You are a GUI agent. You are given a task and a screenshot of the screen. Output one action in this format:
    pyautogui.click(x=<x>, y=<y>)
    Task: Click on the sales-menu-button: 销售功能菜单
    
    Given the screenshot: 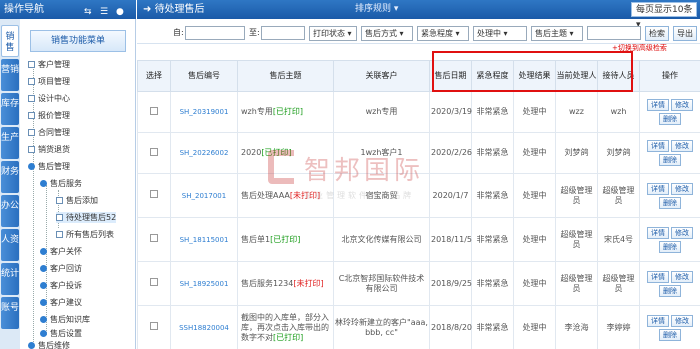 What is the action you would take?
    pyautogui.click(x=78, y=41)
    